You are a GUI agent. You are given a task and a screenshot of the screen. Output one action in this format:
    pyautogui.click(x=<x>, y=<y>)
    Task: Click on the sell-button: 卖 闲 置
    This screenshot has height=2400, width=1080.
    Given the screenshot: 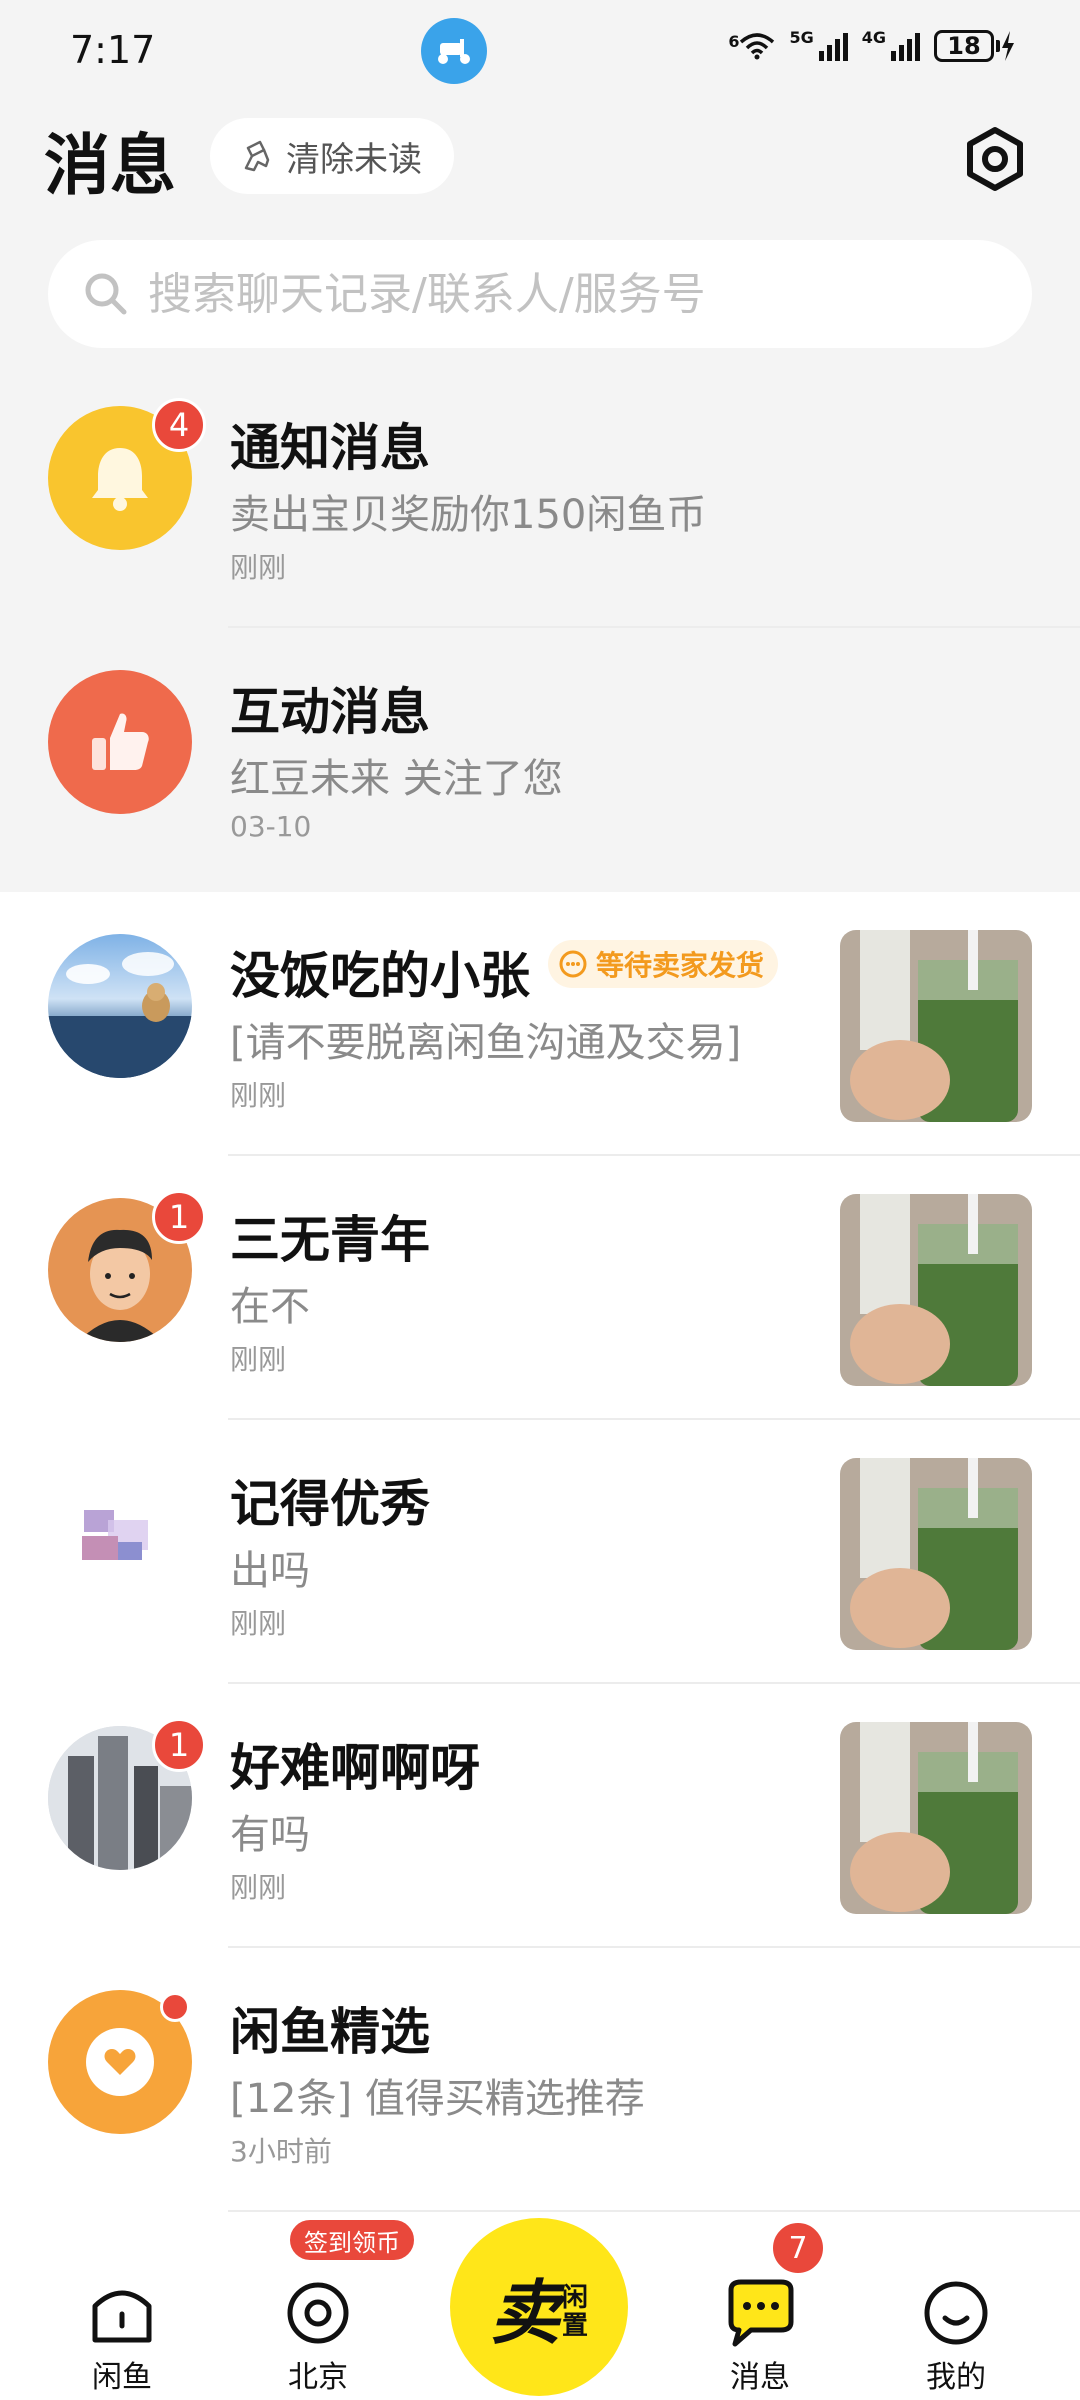 What is the action you would take?
    pyautogui.click(x=539, y=2307)
    